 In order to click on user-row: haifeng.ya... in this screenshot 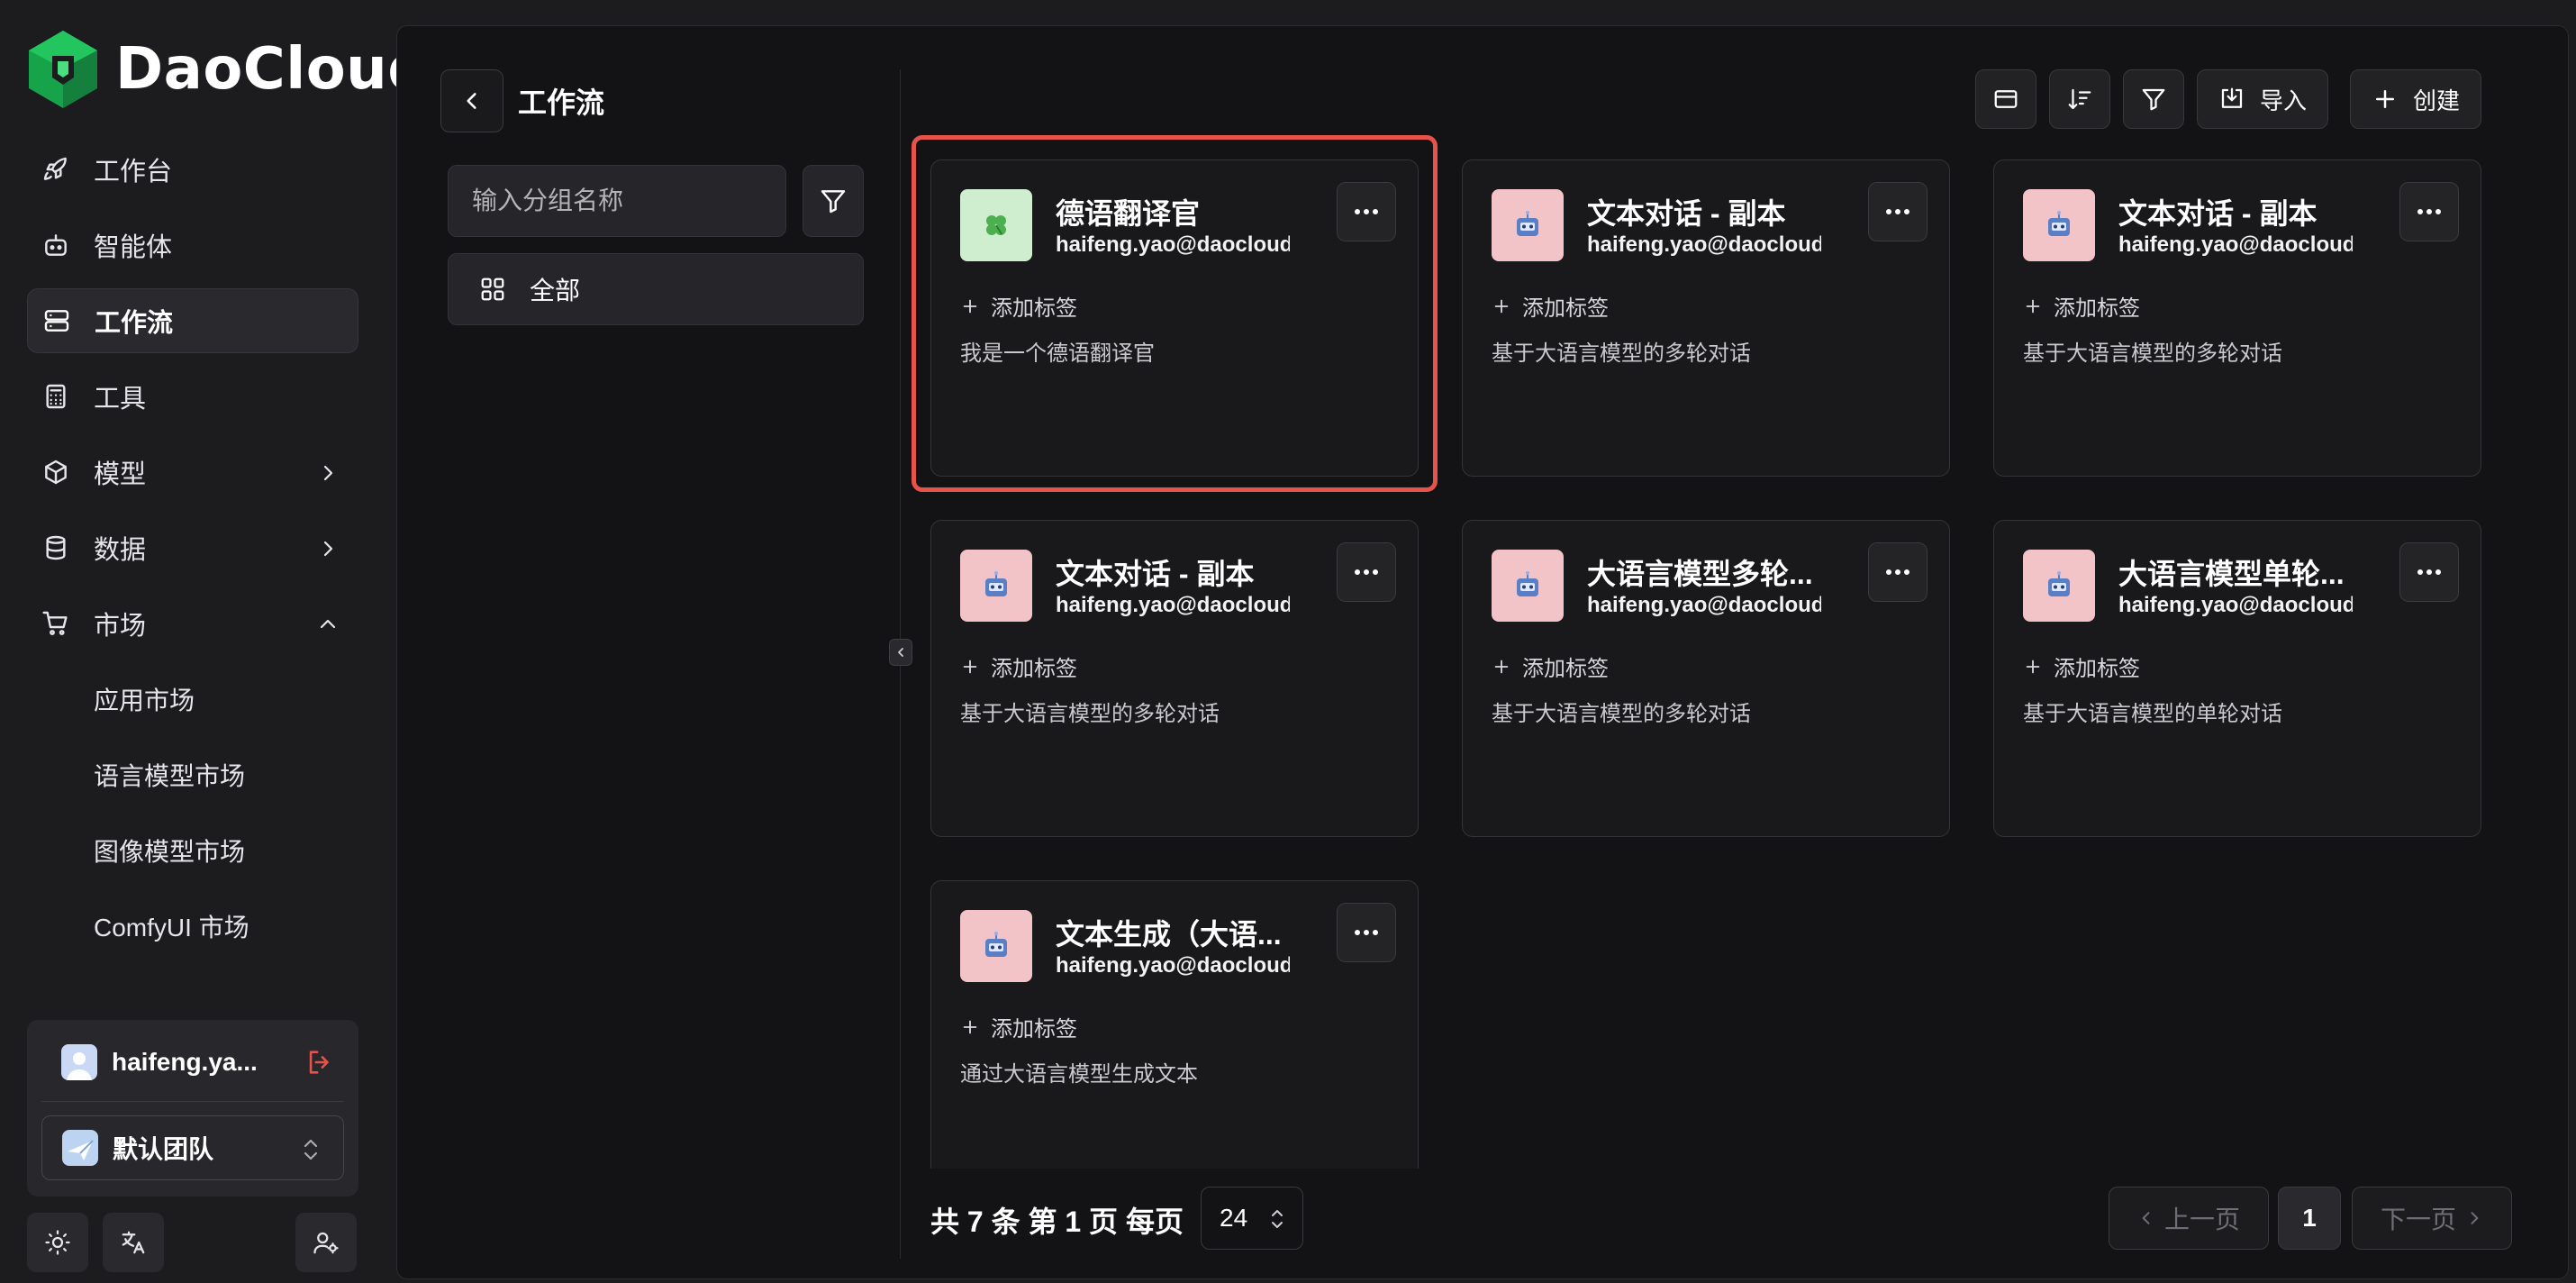, I will do `click(205, 1062)`.